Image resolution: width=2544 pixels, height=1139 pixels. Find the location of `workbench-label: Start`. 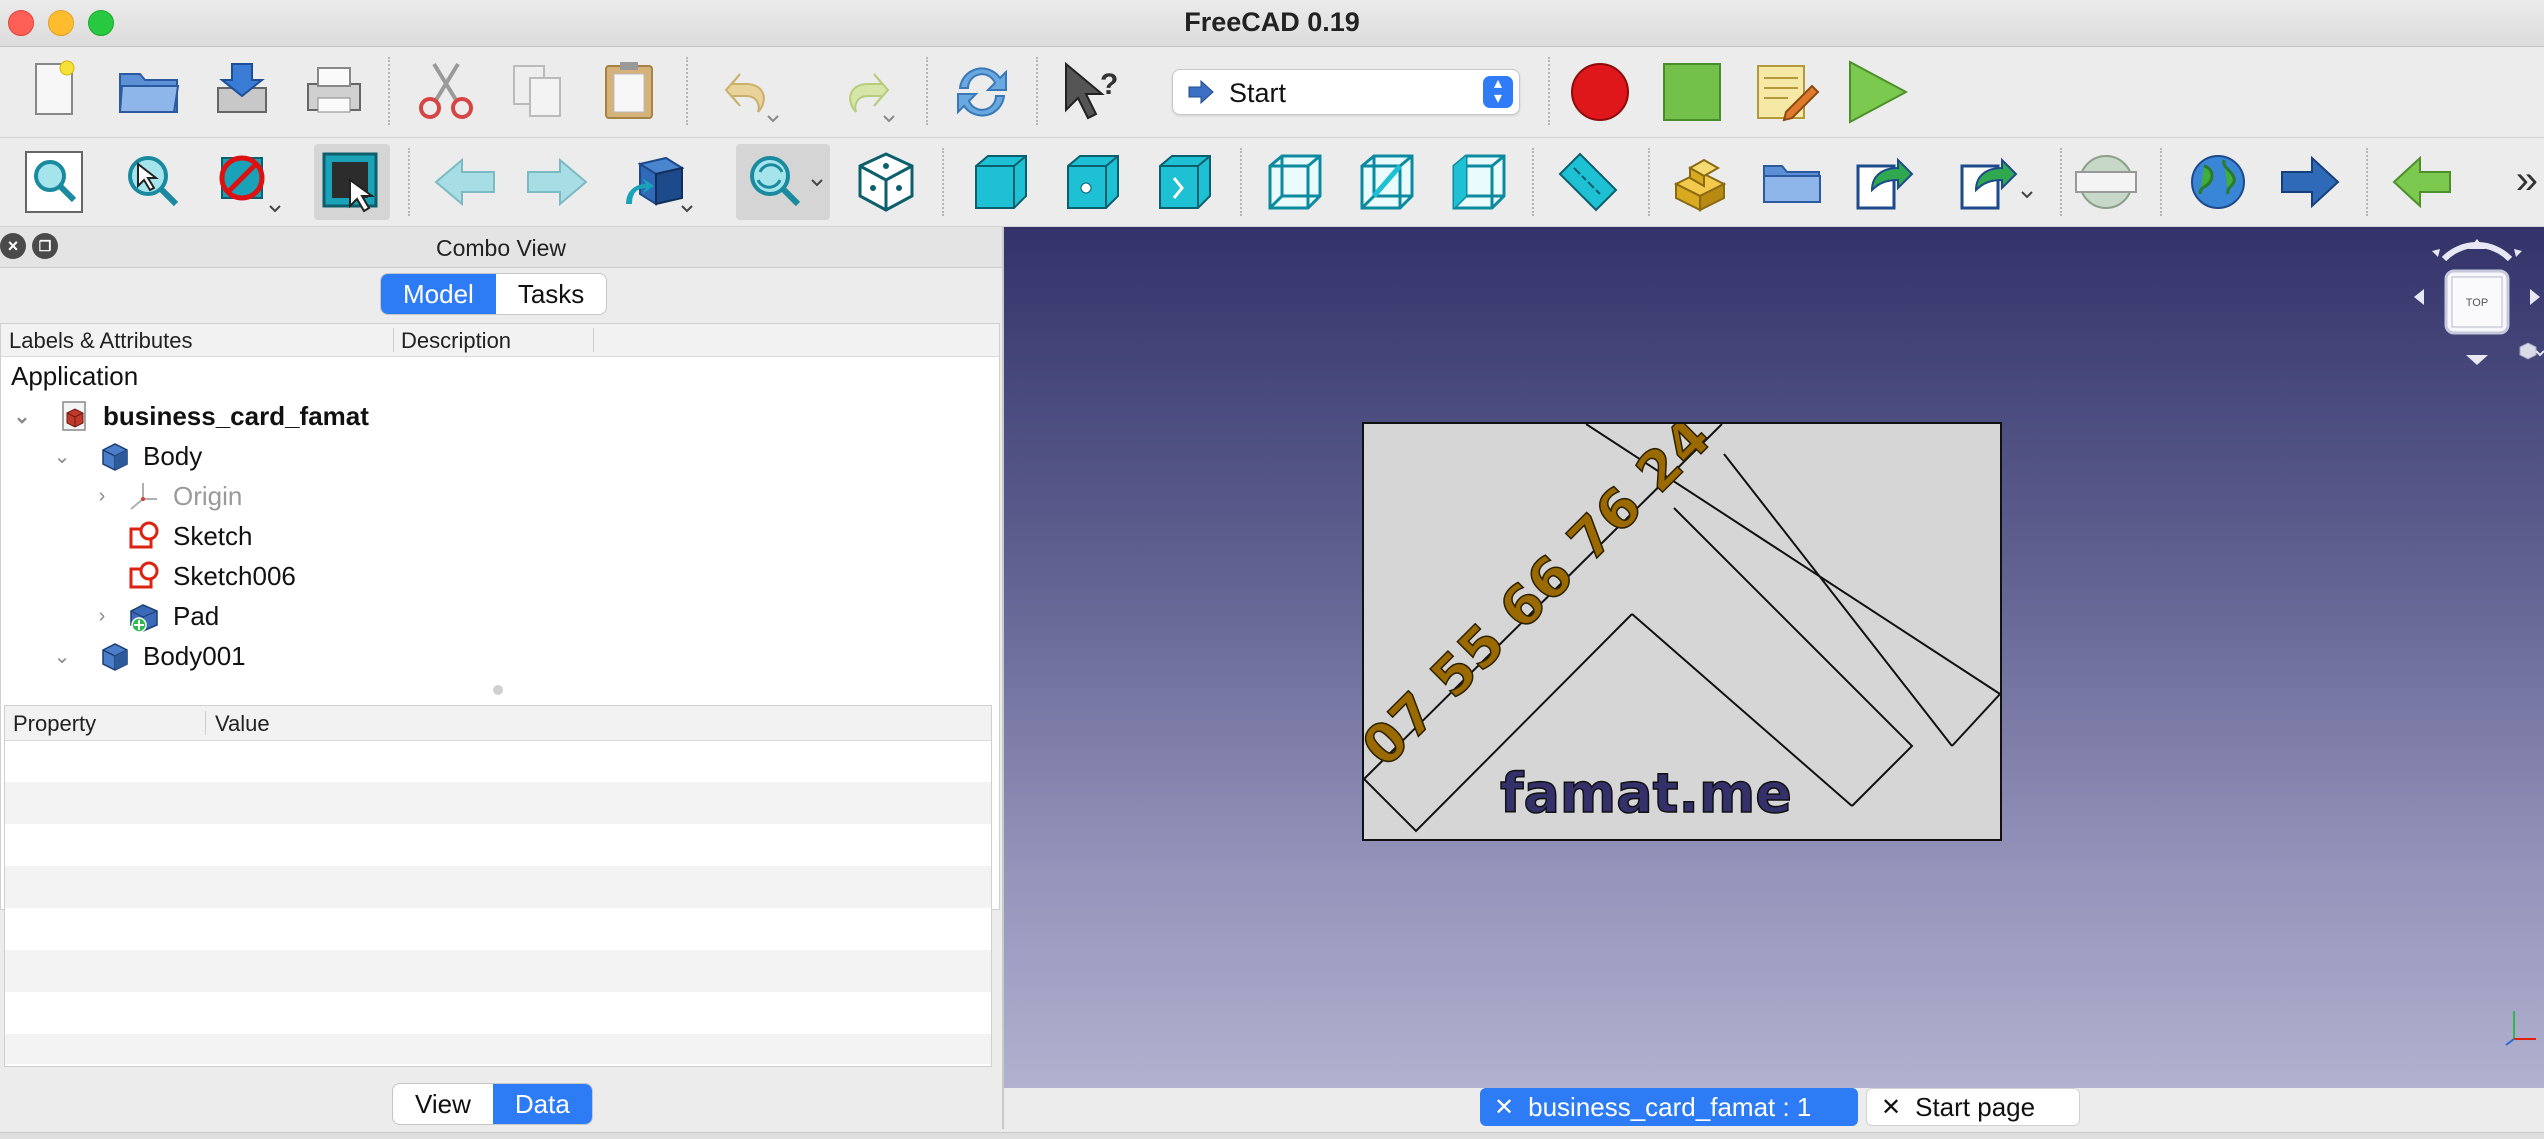

workbench-label: Start is located at coordinates (1258, 93).